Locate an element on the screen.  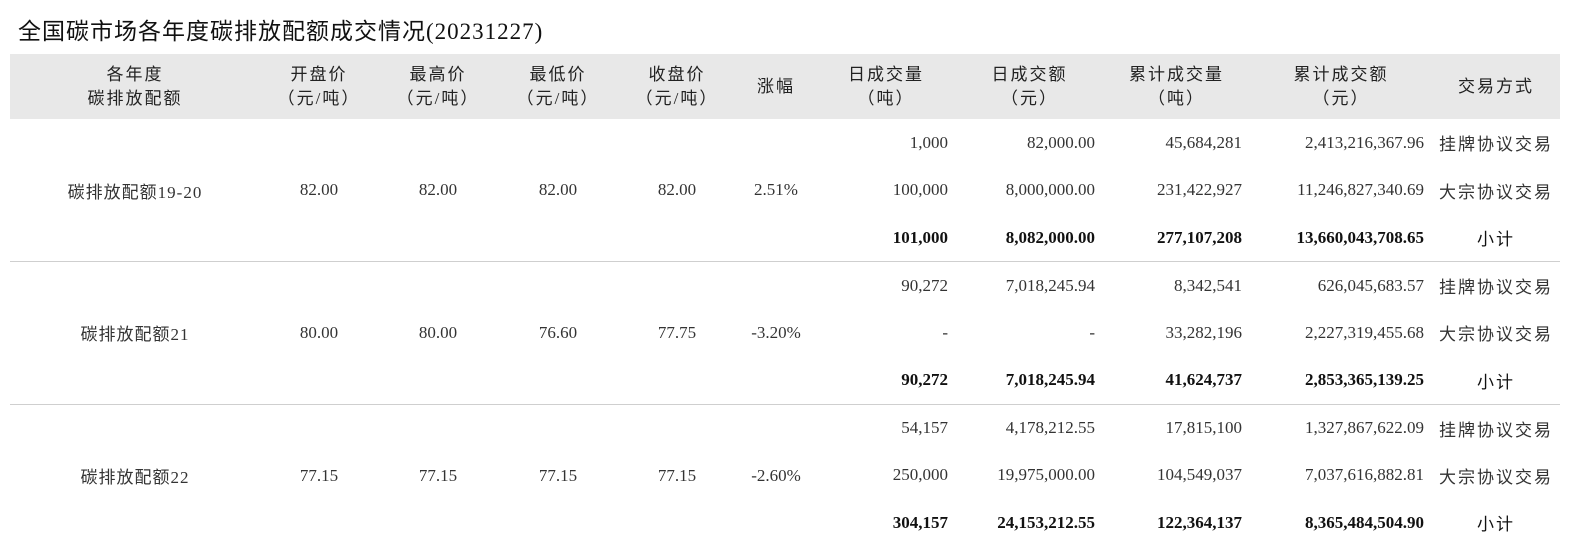
cumulative-volume: 17,815,100 is located at coordinates (1176, 427).